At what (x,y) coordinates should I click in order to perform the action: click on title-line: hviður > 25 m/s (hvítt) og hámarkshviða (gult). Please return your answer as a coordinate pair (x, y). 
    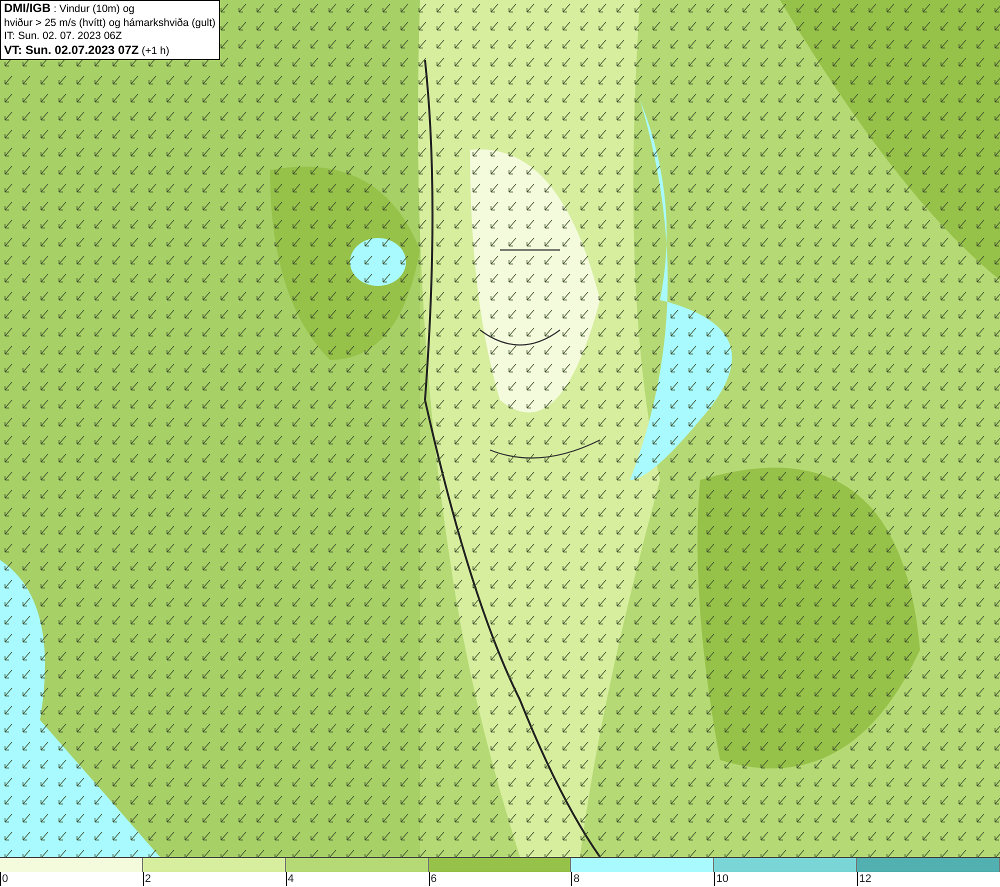
    Looking at the image, I should click on (110, 23).